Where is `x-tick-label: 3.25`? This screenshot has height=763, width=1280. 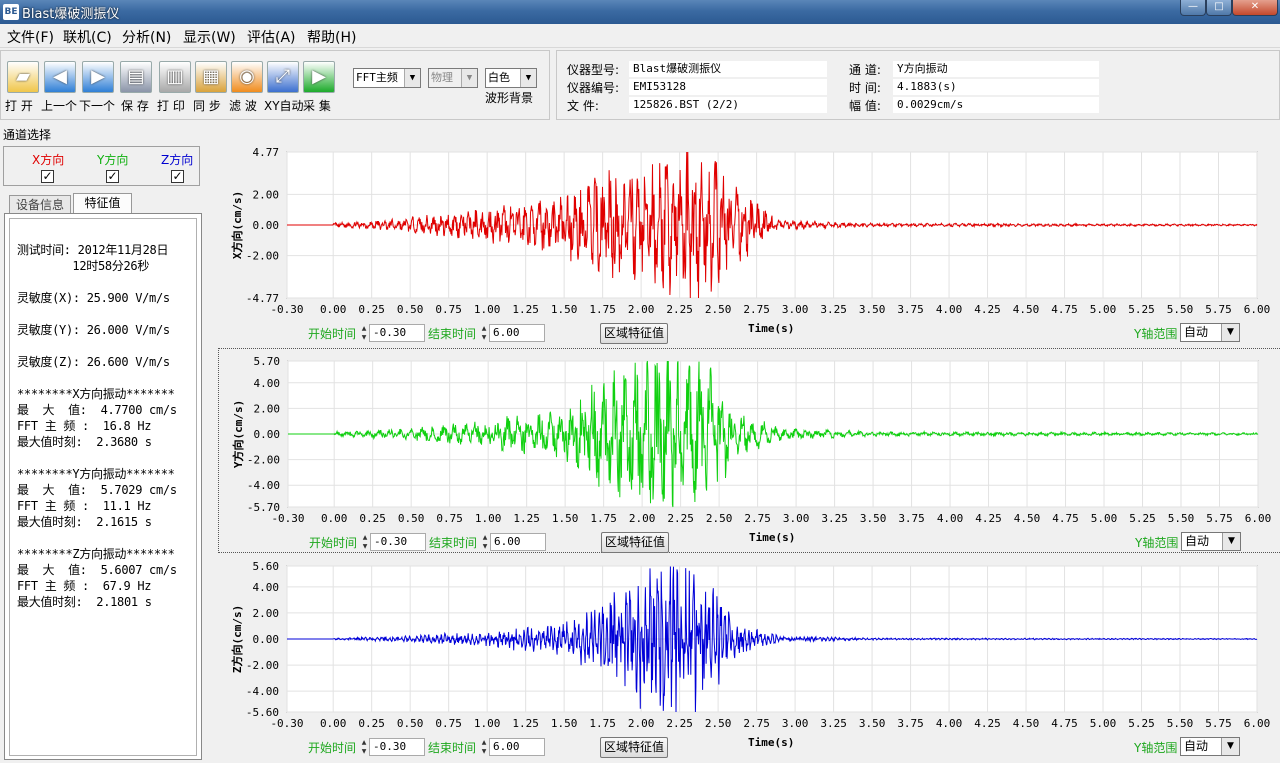
x-tick-label: 3.25 is located at coordinates (833, 723).